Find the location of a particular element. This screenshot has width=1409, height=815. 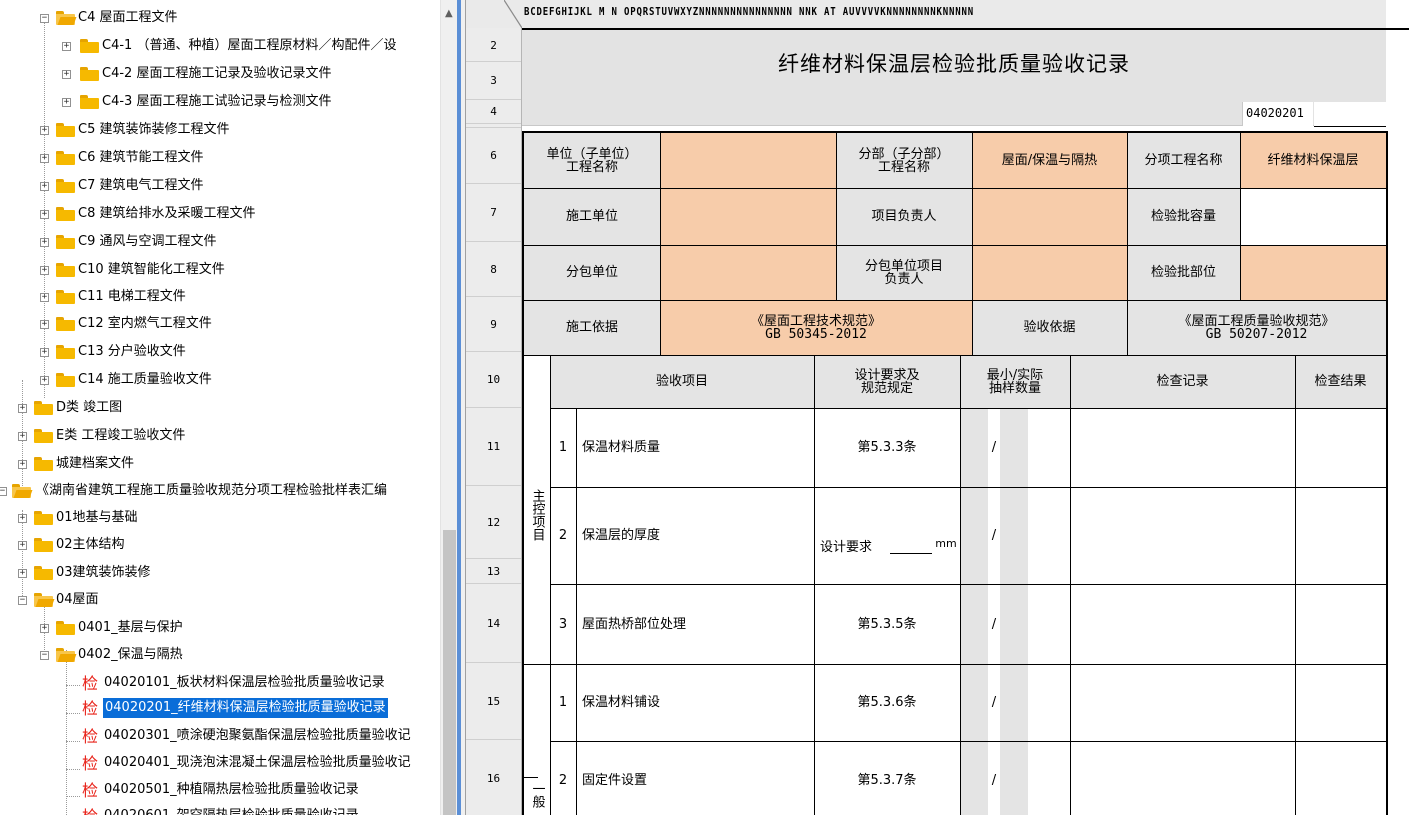

scroll-up-icon: ▲ is located at coordinates (449, 13).